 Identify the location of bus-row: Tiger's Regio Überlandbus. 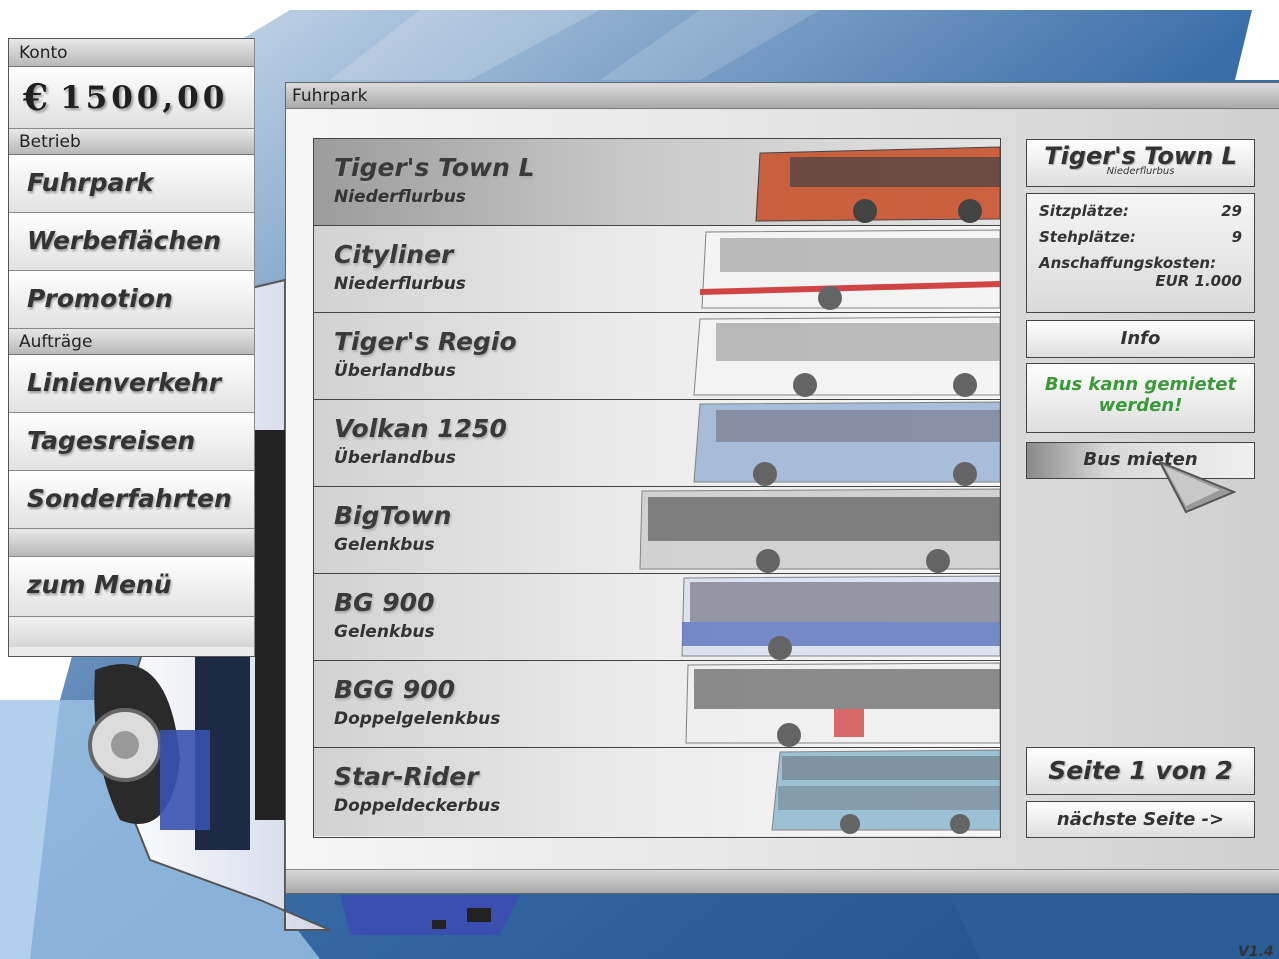
(657, 356).